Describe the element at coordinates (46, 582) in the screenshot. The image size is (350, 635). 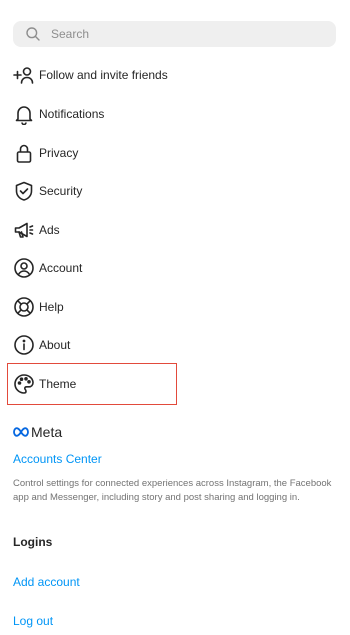
I see `add-account-link: Add account` at that location.